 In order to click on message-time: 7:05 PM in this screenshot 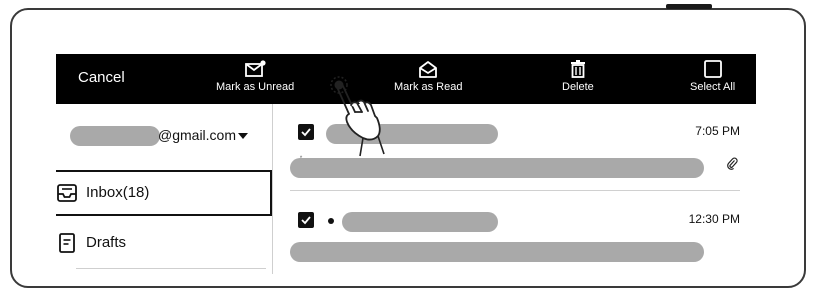, I will do `click(717, 131)`.